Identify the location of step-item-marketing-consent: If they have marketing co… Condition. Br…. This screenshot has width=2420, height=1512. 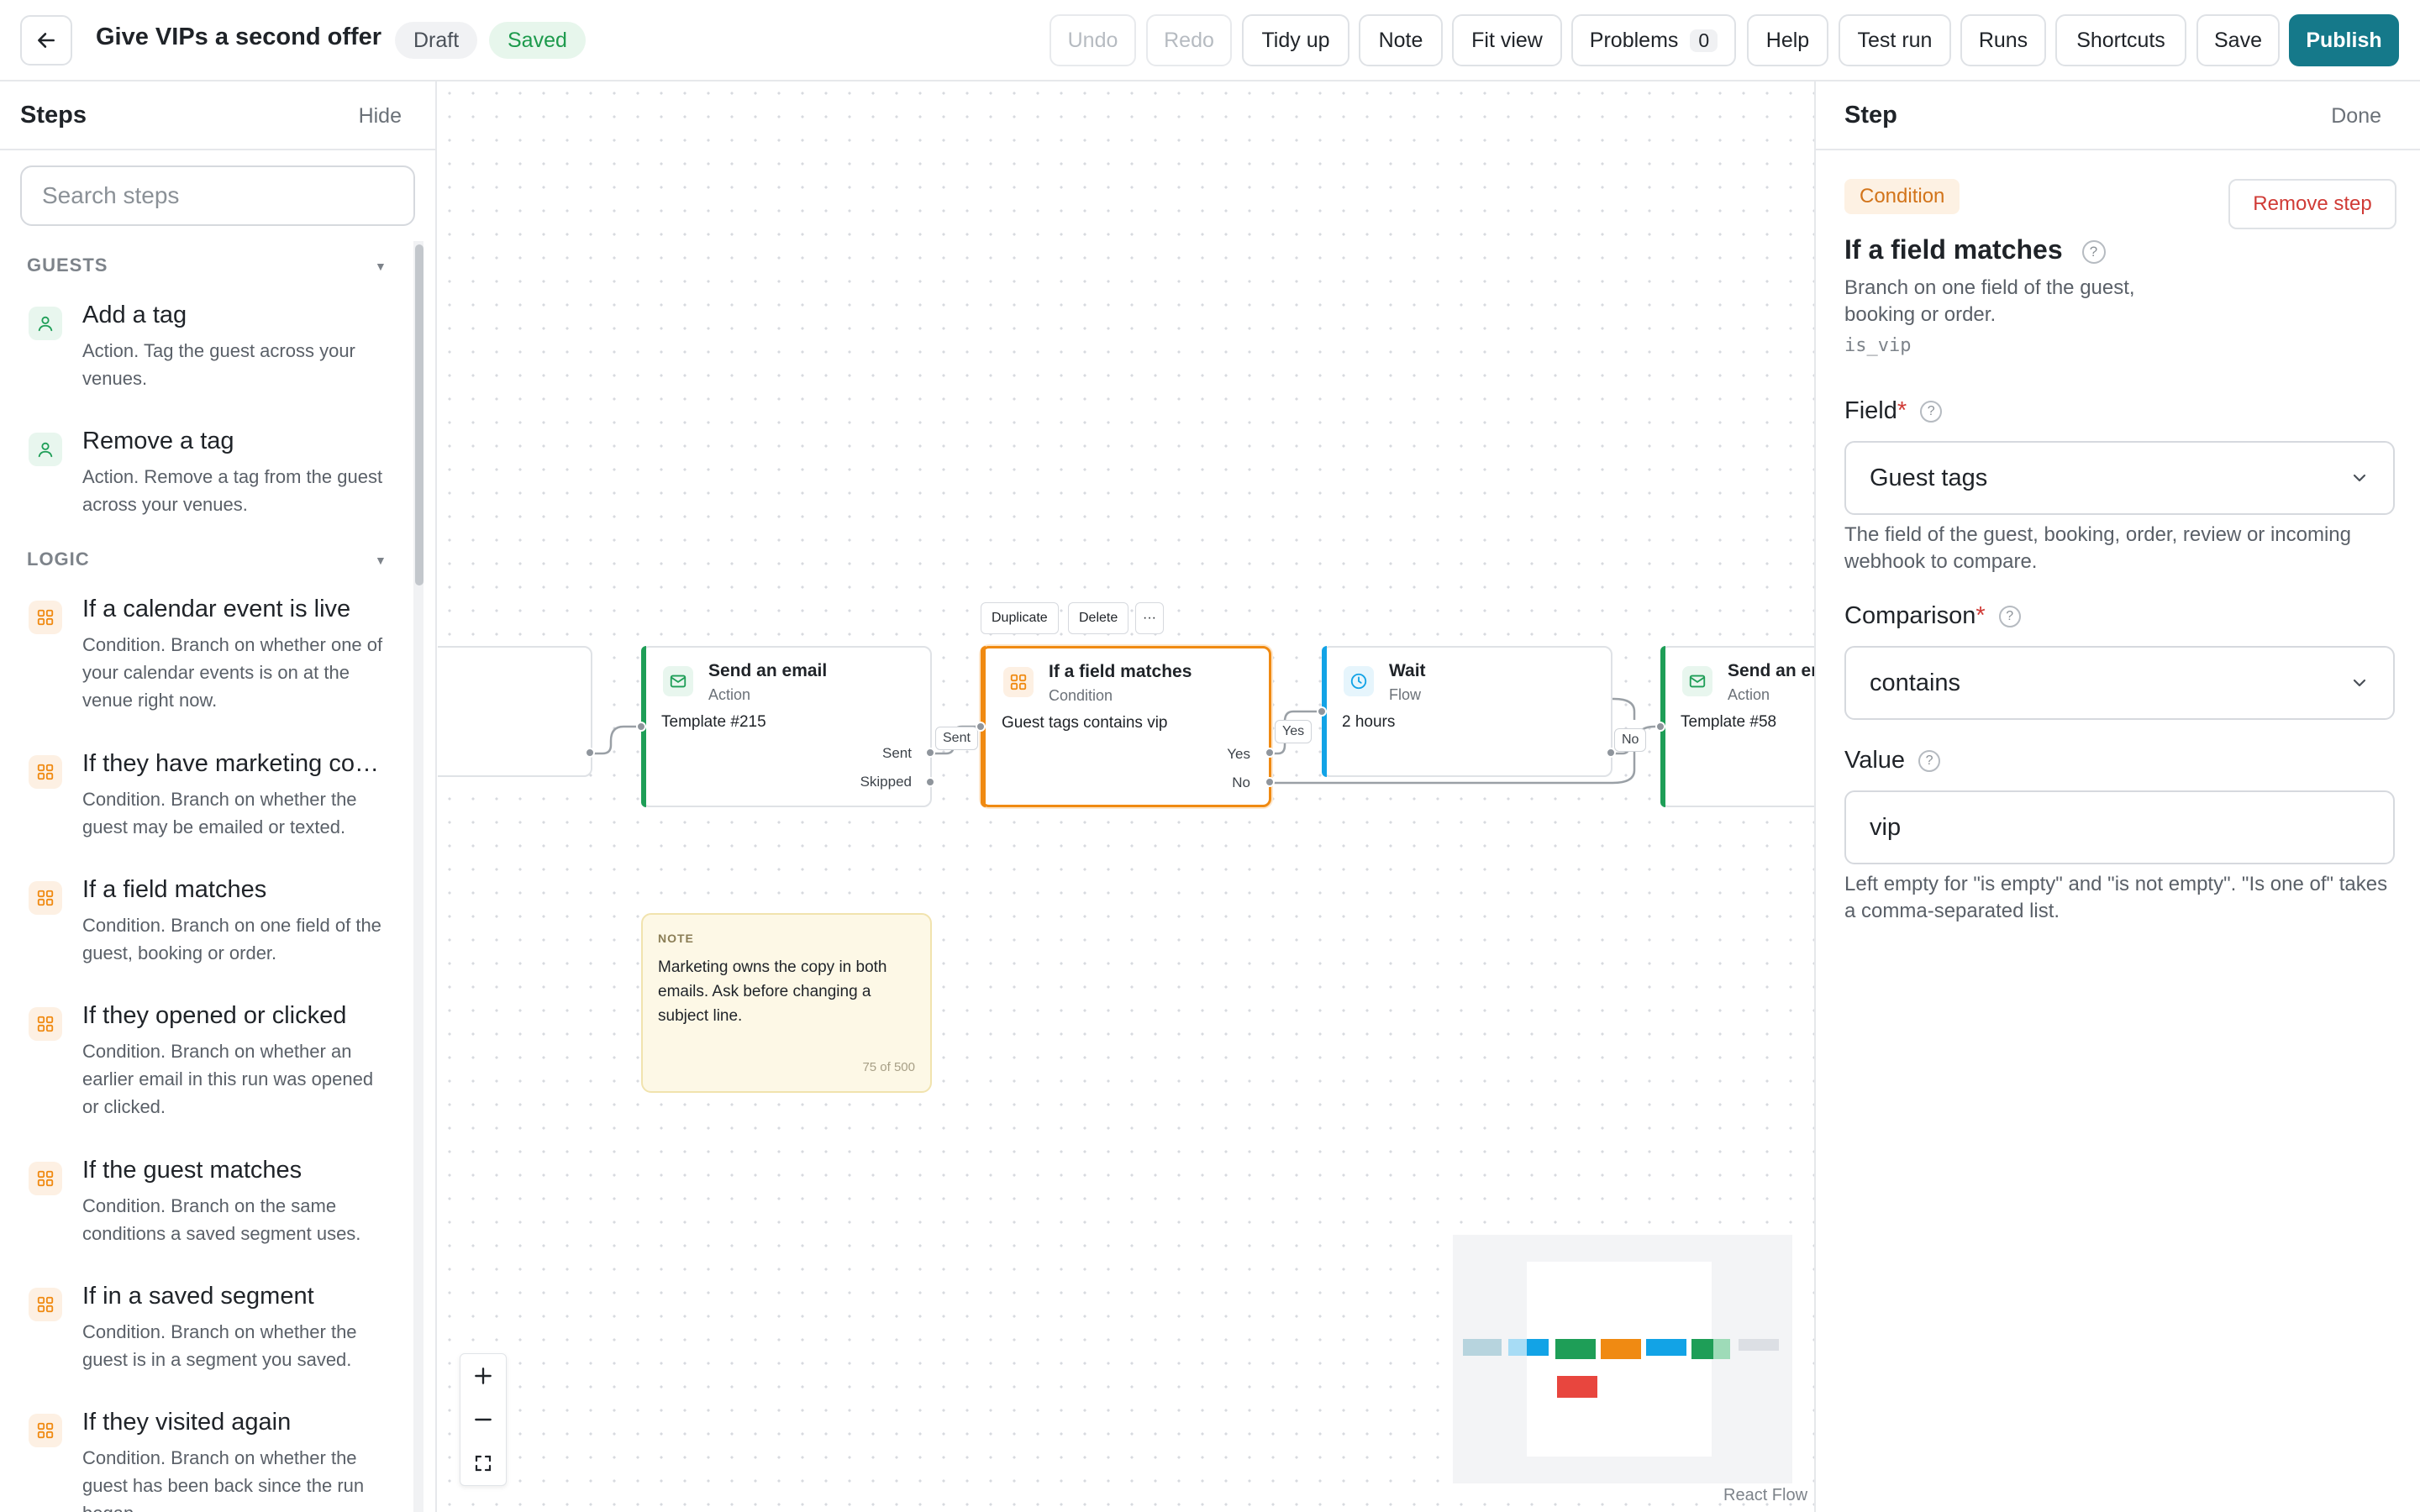
(207, 800).